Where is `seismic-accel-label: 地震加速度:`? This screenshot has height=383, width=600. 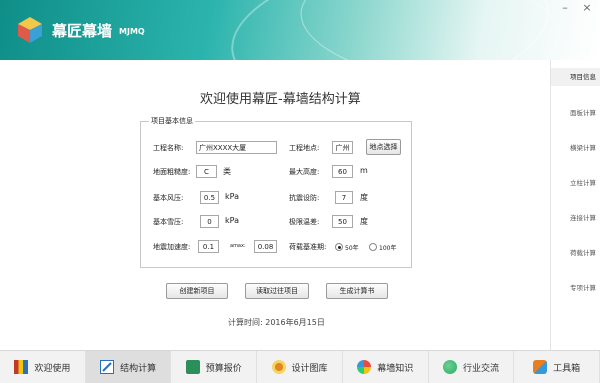
seismic-accel-label: 地震加速度: is located at coordinates (172, 247).